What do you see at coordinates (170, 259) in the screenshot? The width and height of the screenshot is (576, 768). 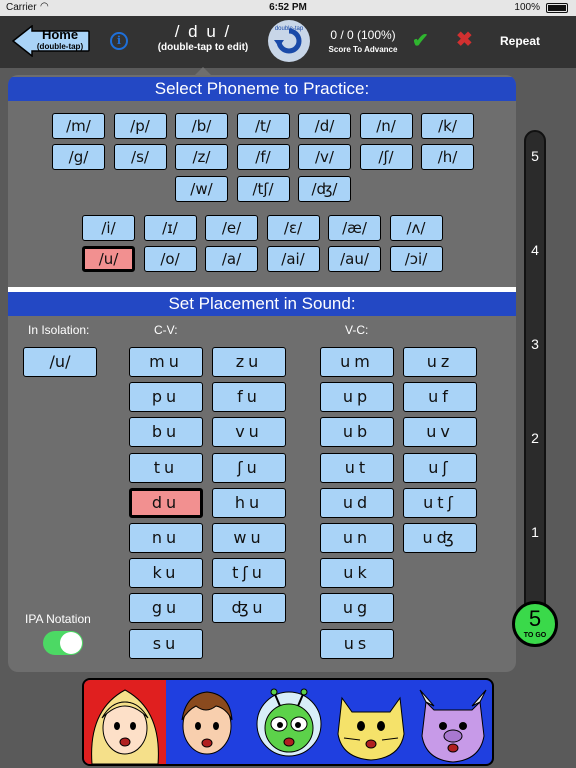 I see `vowel-button: /o/` at bounding box center [170, 259].